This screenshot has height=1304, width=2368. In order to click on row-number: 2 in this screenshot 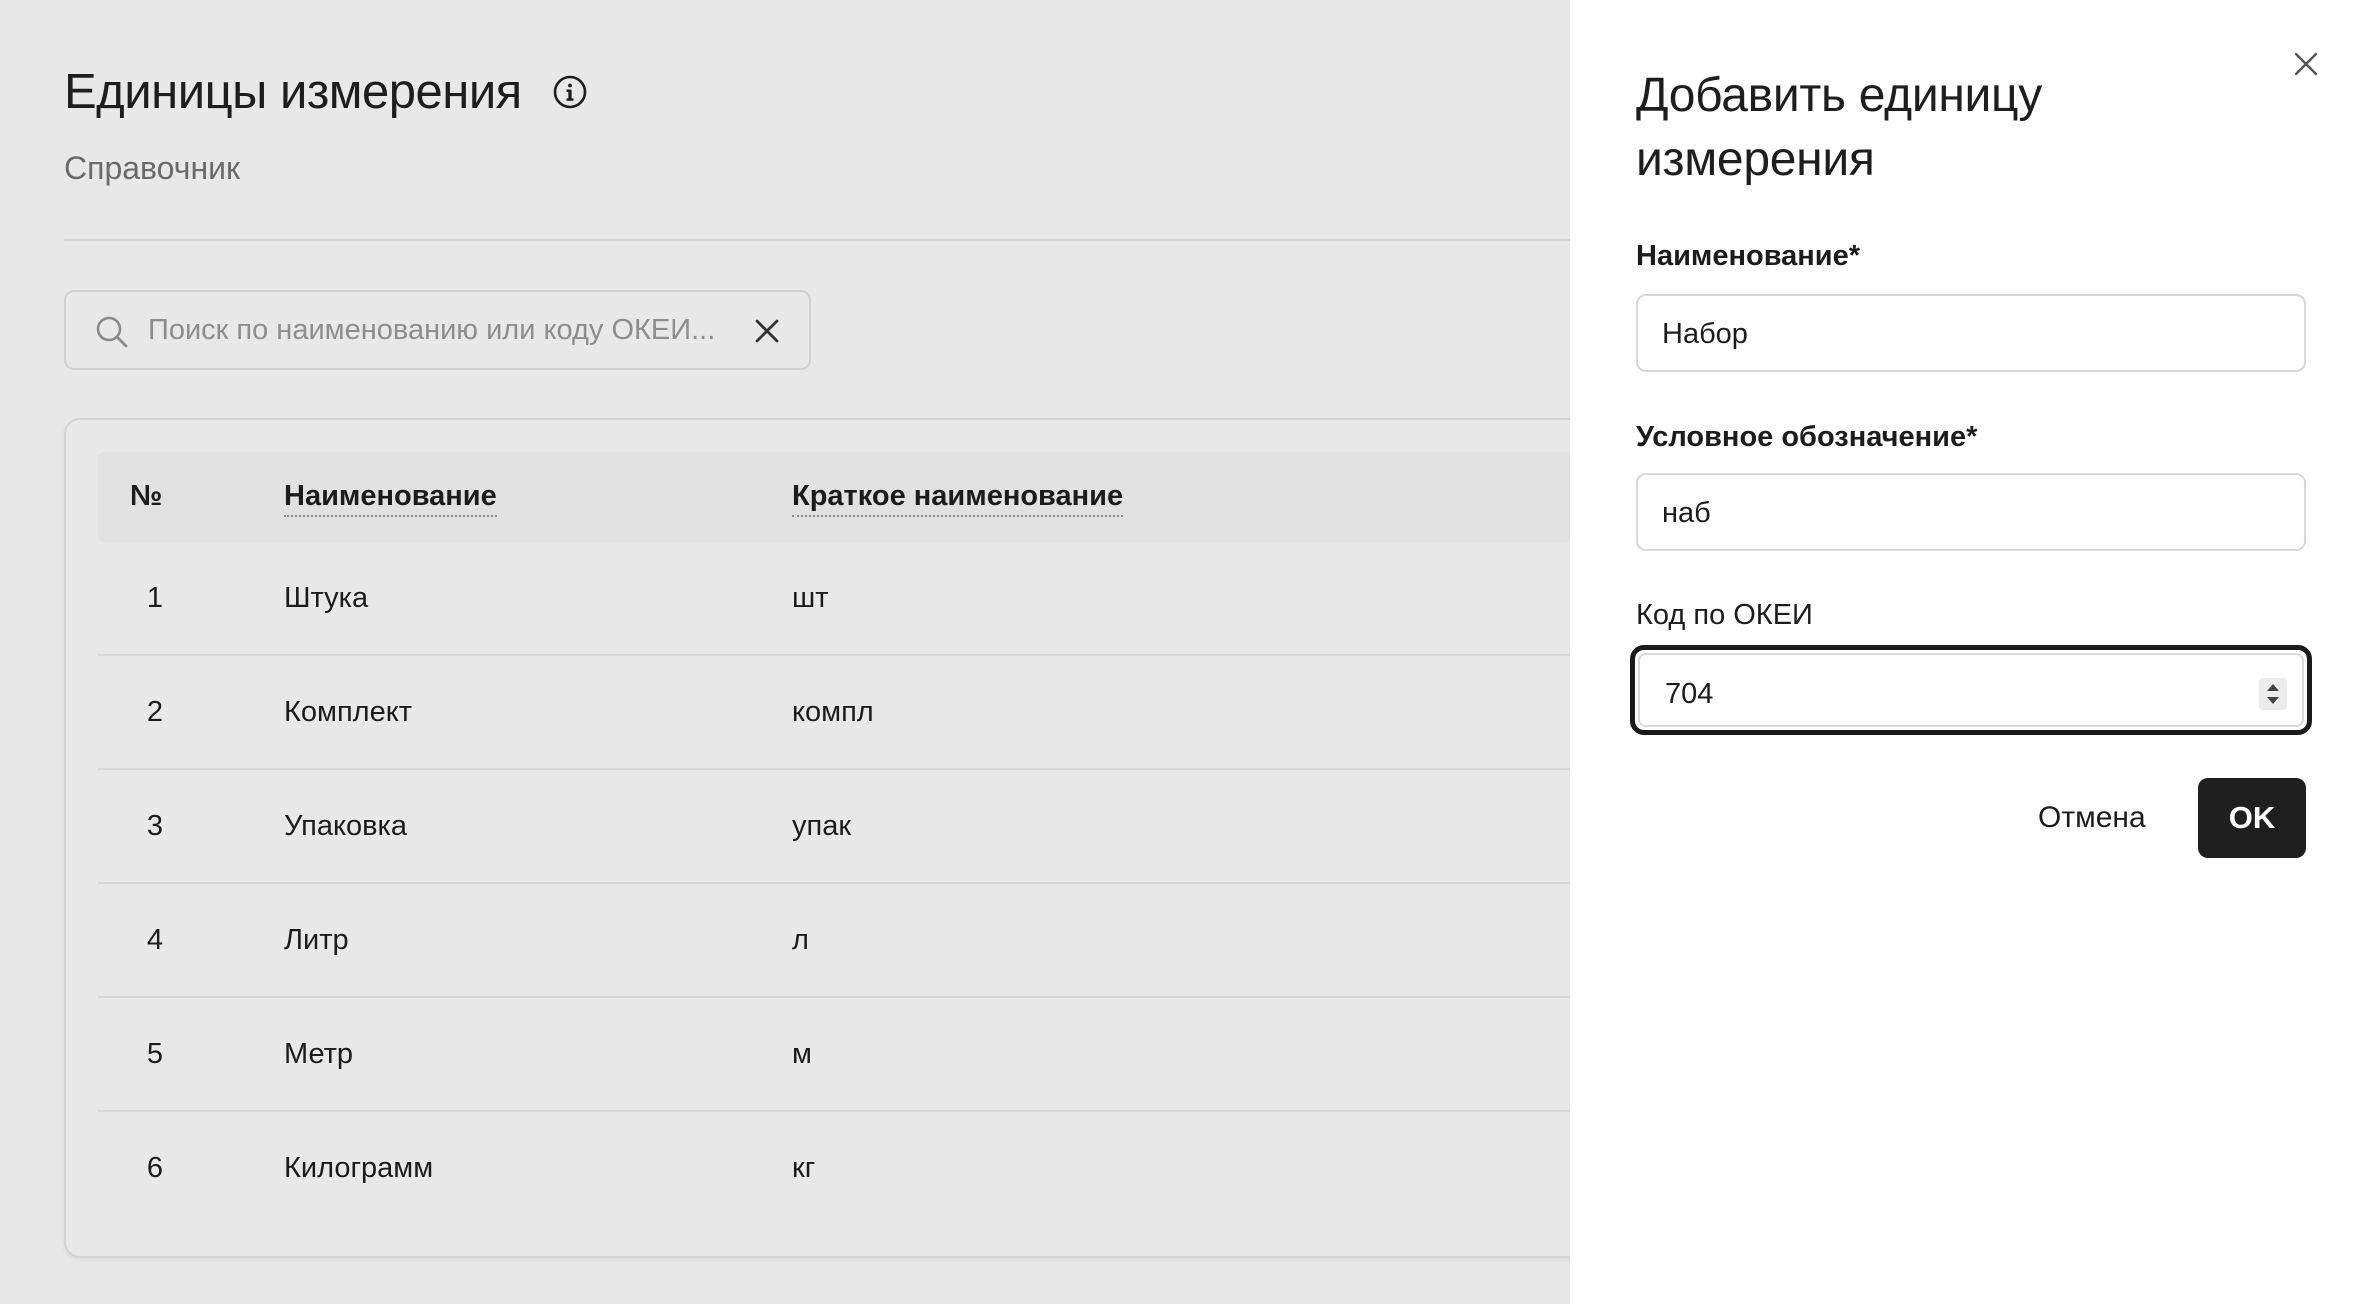, I will do `click(155, 712)`.